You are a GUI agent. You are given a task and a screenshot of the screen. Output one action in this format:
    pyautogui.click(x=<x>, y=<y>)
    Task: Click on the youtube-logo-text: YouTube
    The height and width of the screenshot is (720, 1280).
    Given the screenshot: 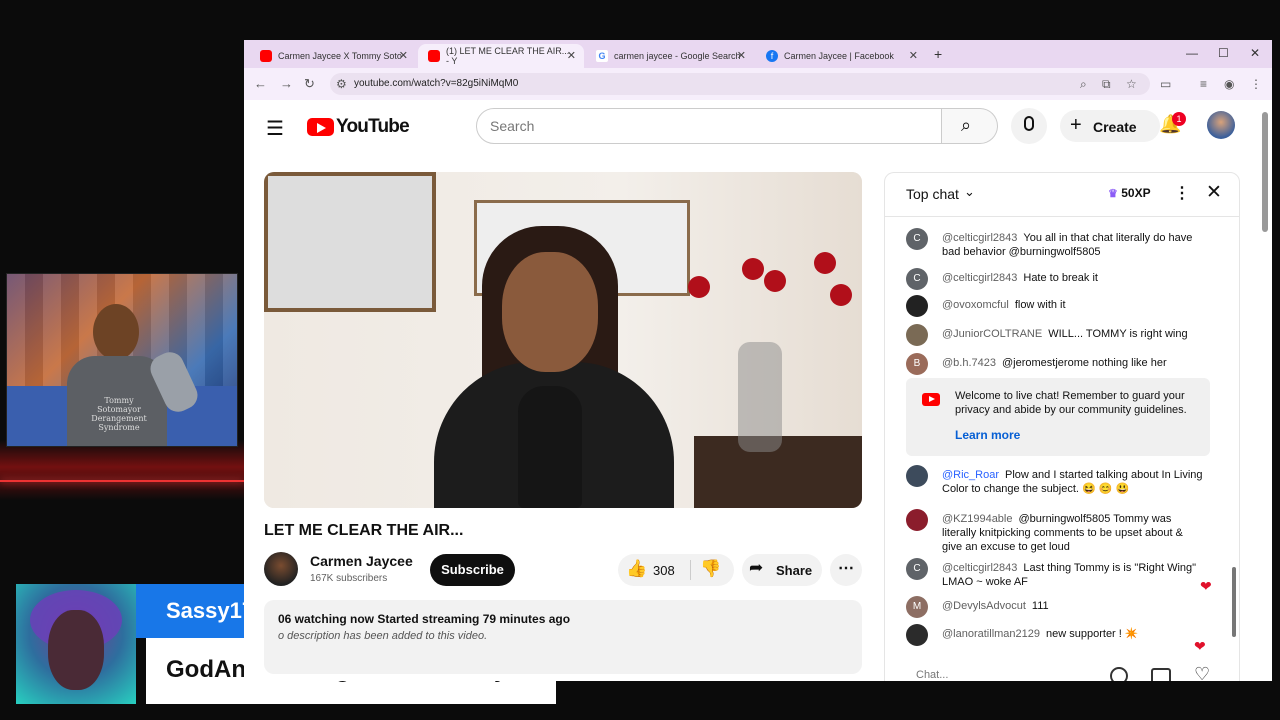 What is the action you would take?
    pyautogui.click(x=373, y=127)
    